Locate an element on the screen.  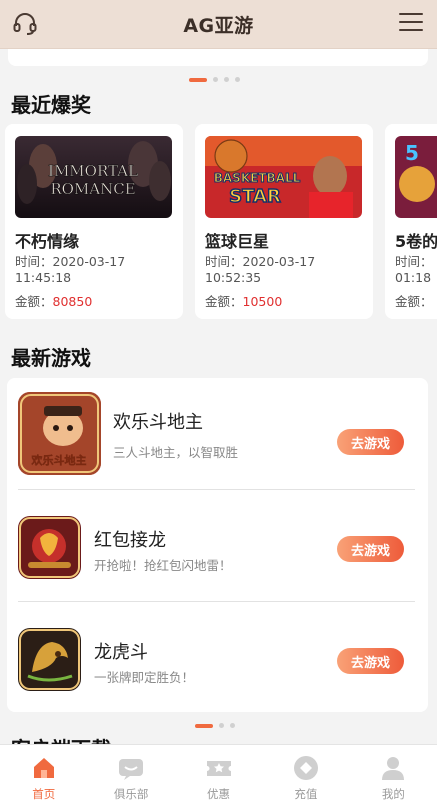
list-item: 红包接龙 开抢啦！抢红包闪地雷！ 去游戏 is located at coordinates (217, 545).